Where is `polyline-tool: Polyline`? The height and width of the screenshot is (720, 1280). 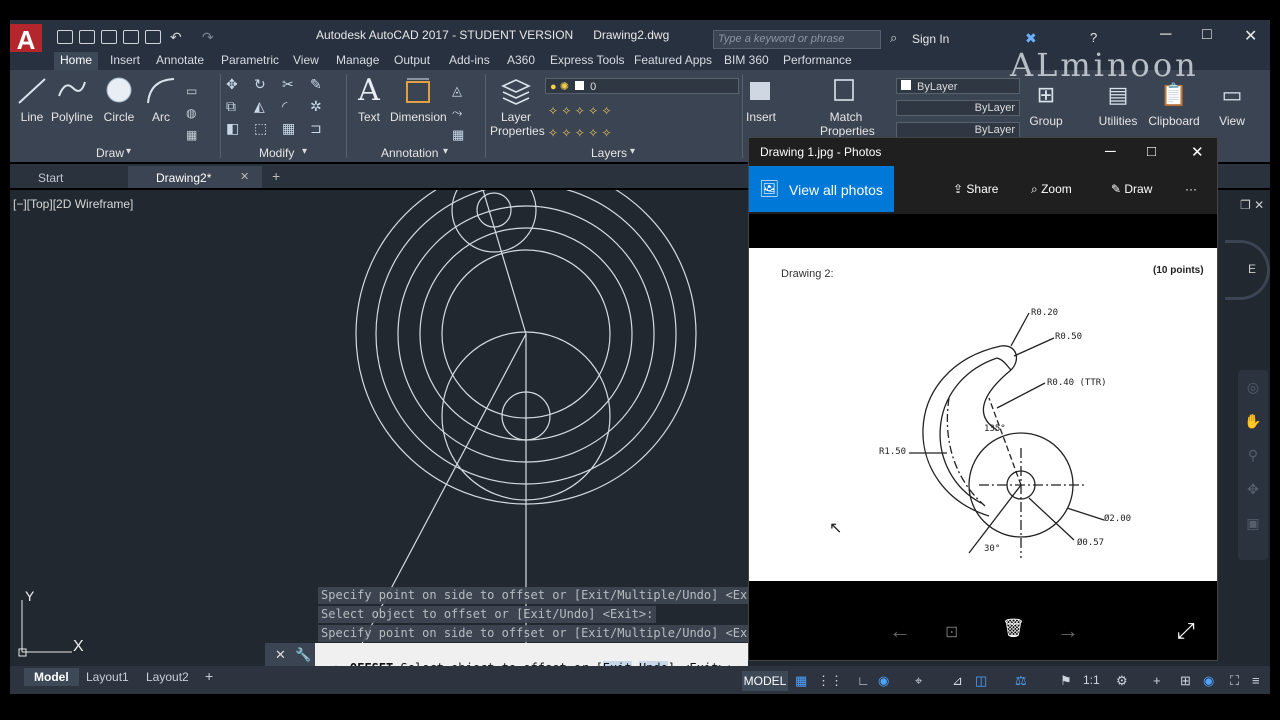
polyline-tool: Polyline is located at coordinates (72, 100).